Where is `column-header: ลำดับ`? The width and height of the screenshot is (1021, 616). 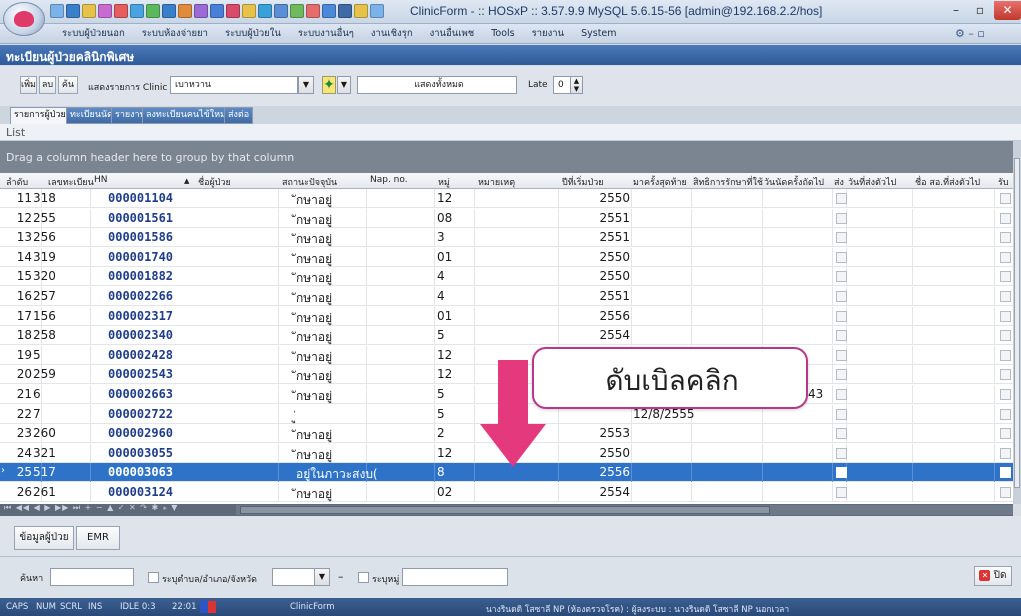
column-header: ลำดับ is located at coordinates (17, 182).